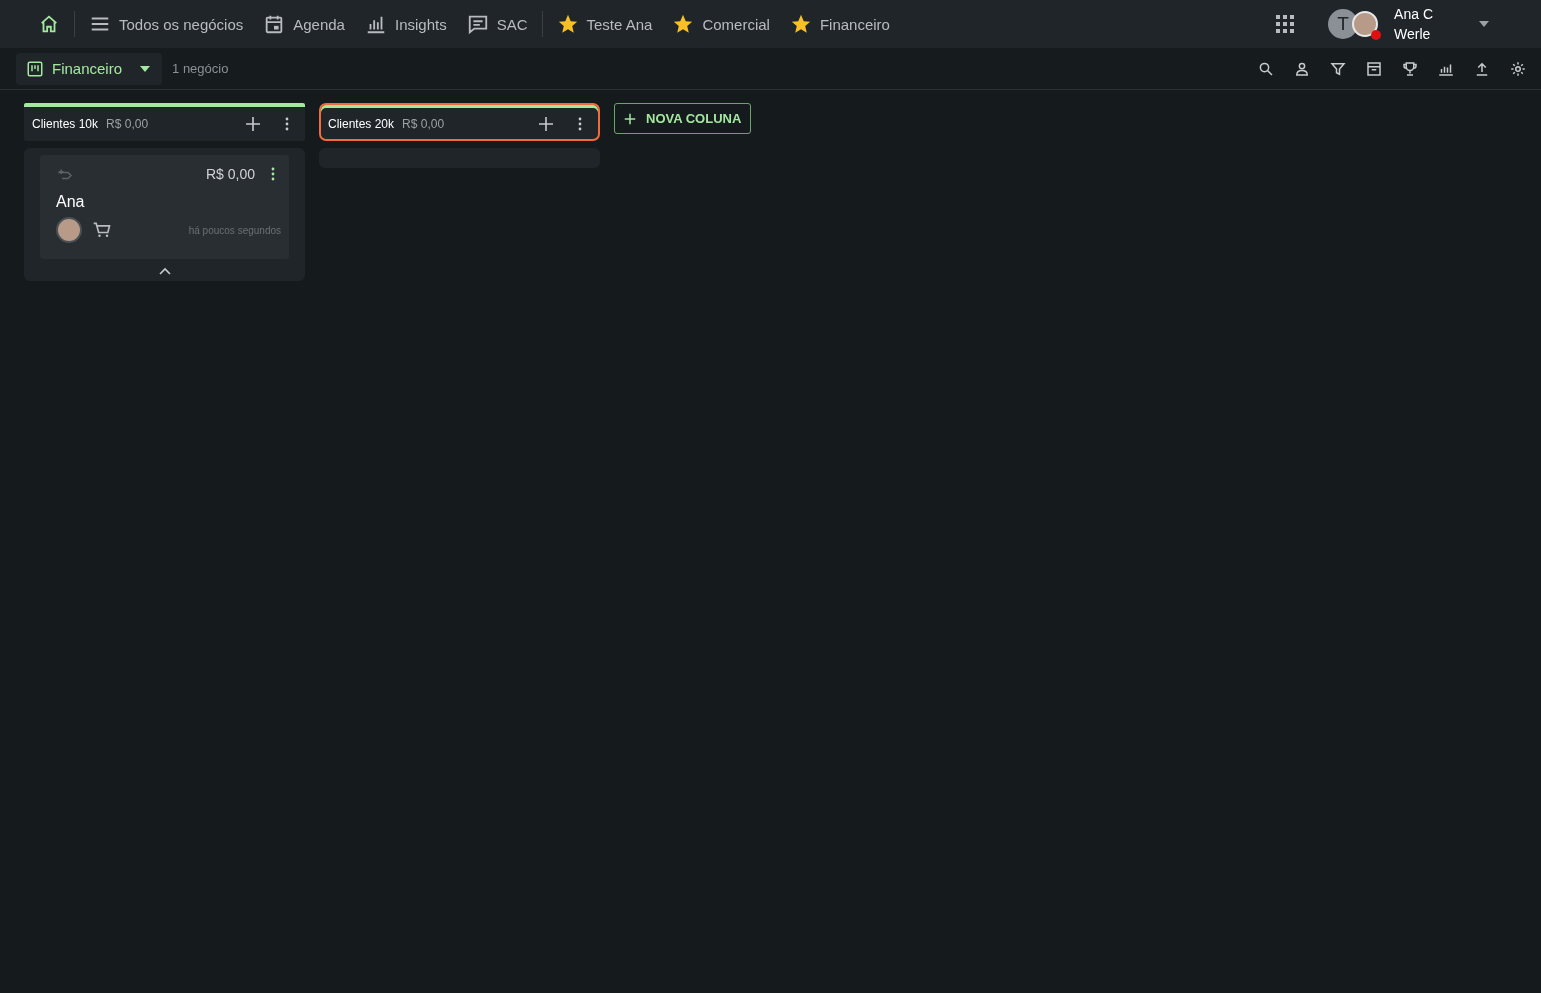 The height and width of the screenshot is (993, 1541). What do you see at coordinates (71, 202) in the screenshot?
I see `deal-name: Ana` at bounding box center [71, 202].